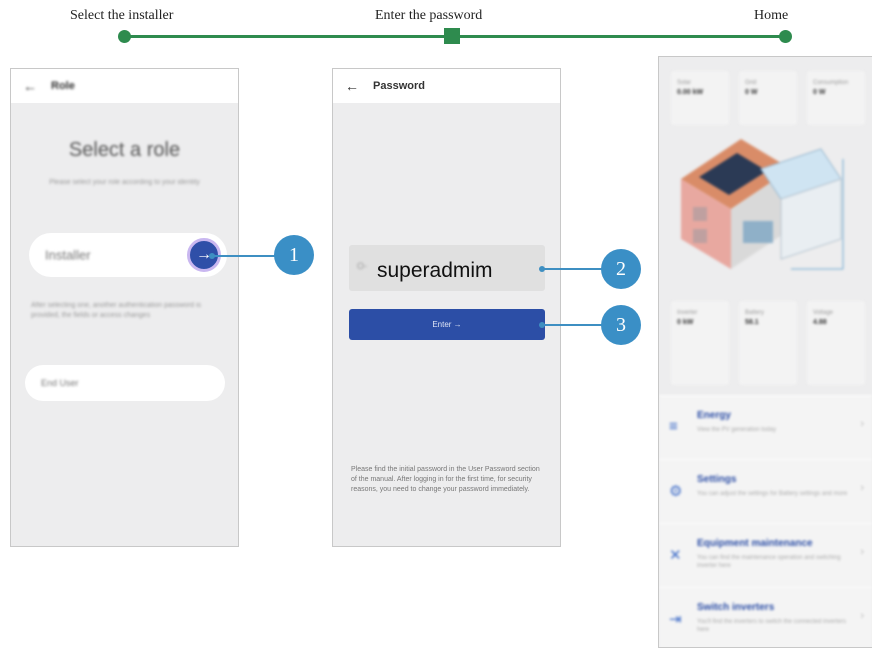 The height and width of the screenshot is (648, 872). Describe the element at coordinates (435, 270) in the screenshot. I see `password-value: superadmim` at that location.